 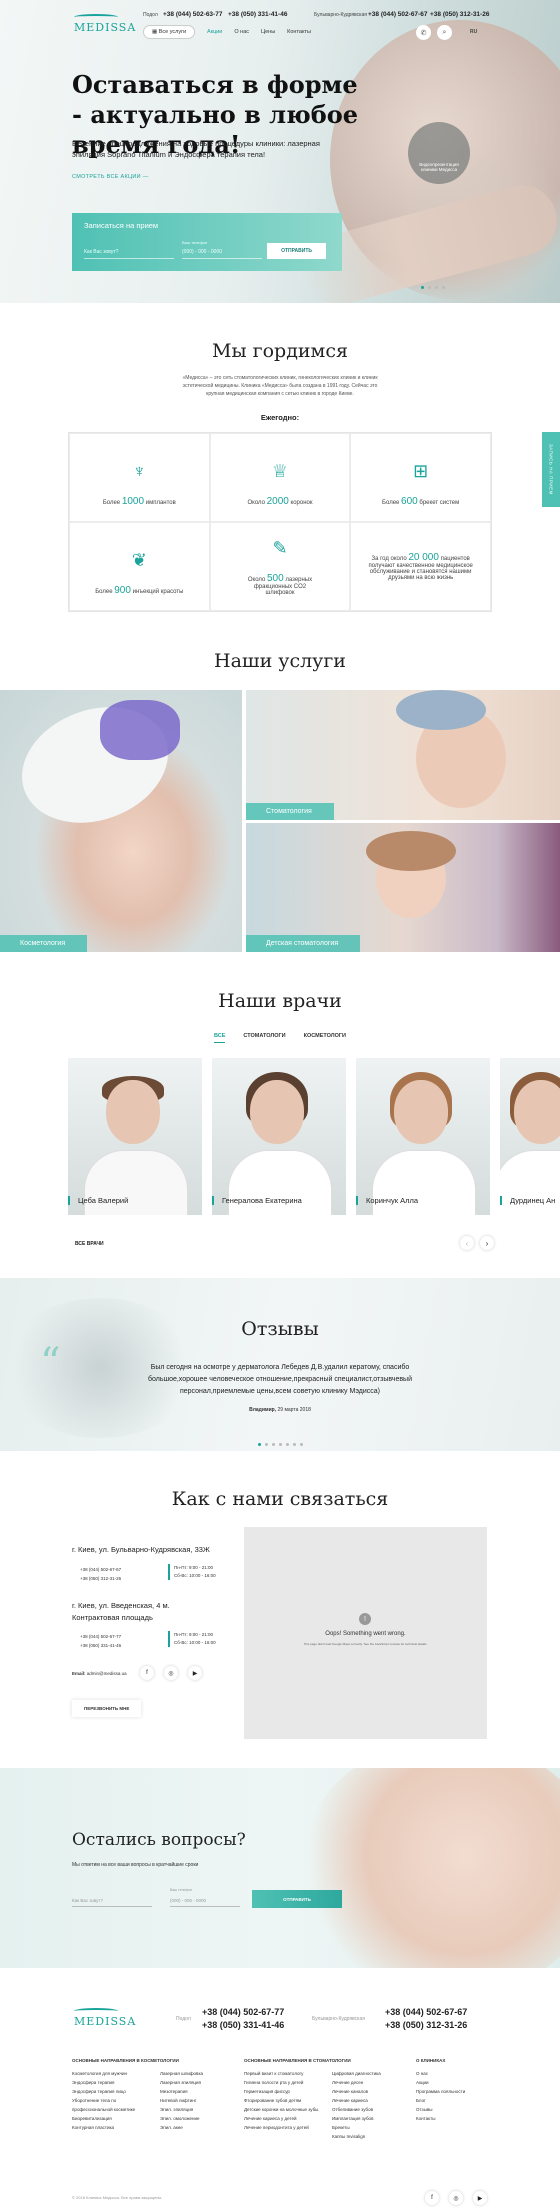 I want to click on footer-link: Каппы Invisalign, so click(x=372, y=2136).